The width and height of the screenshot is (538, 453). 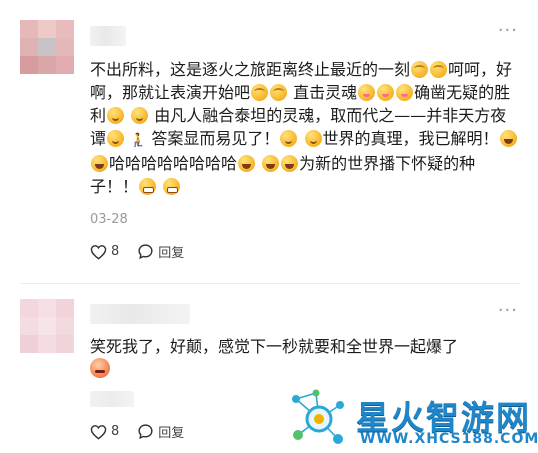 I want to click on comment-text: 笑死我了，好颠，感觉下一秒就要和全世界一起爆了, so click(x=305, y=359).